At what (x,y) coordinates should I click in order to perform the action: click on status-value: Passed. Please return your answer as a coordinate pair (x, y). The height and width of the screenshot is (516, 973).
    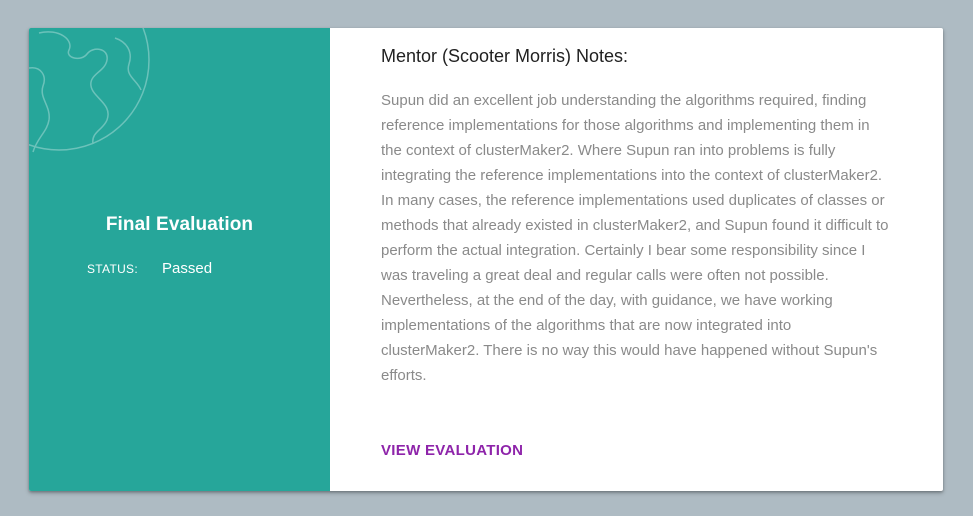
    Looking at the image, I should click on (187, 268).